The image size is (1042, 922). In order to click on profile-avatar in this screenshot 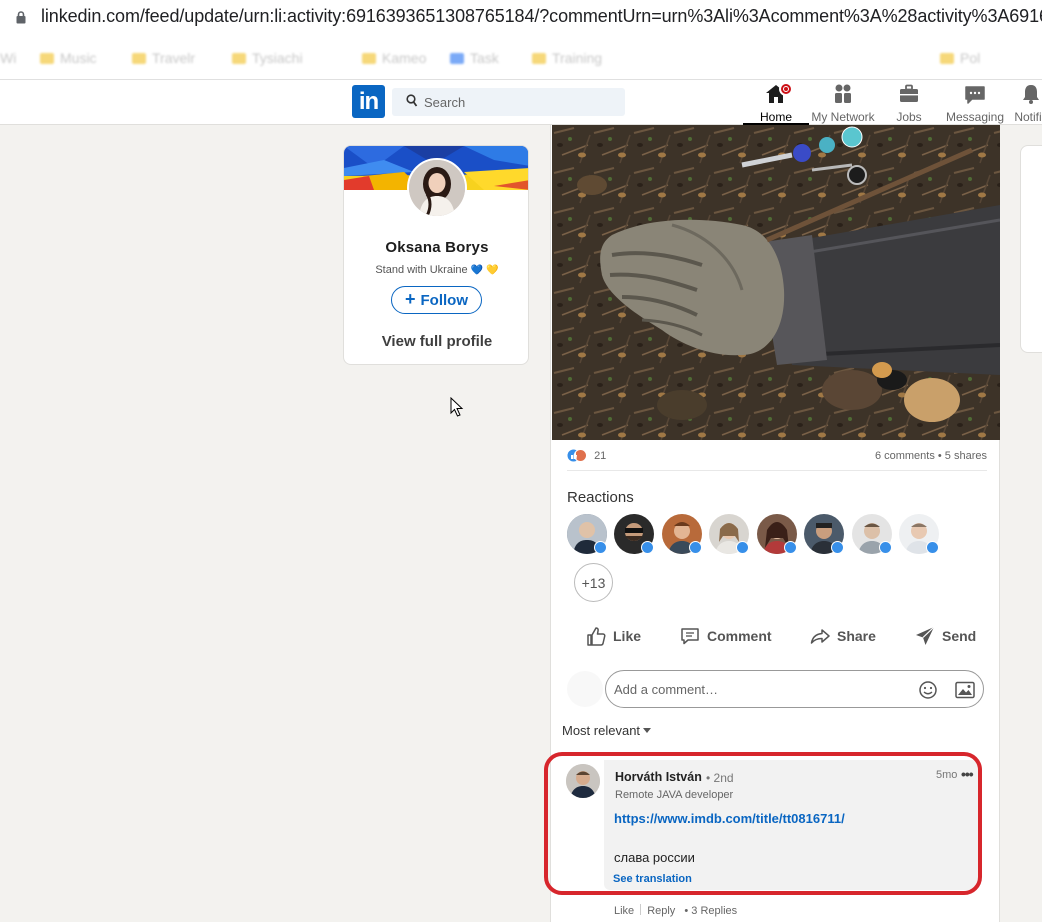, I will do `click(437, 188)`.